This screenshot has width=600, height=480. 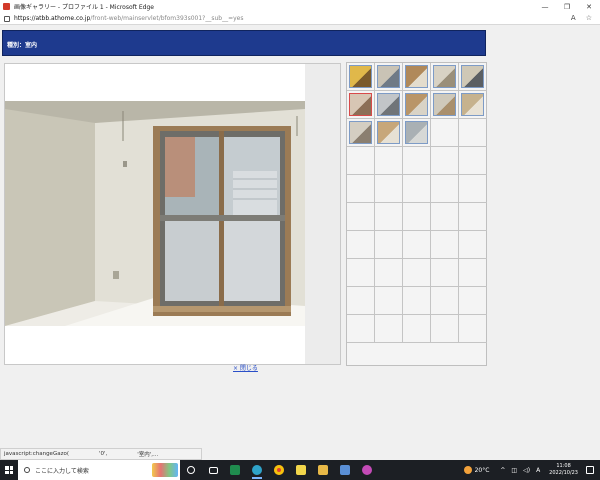 I want to click on search-placeholder: ここに入力して検索, so click(x=62, y=471).